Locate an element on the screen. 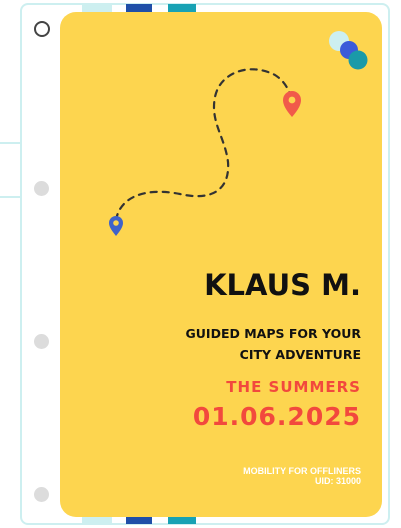 The width and height of the screenshot is (401, 528). binder-ring-hole is located at coordinates (42, 29).